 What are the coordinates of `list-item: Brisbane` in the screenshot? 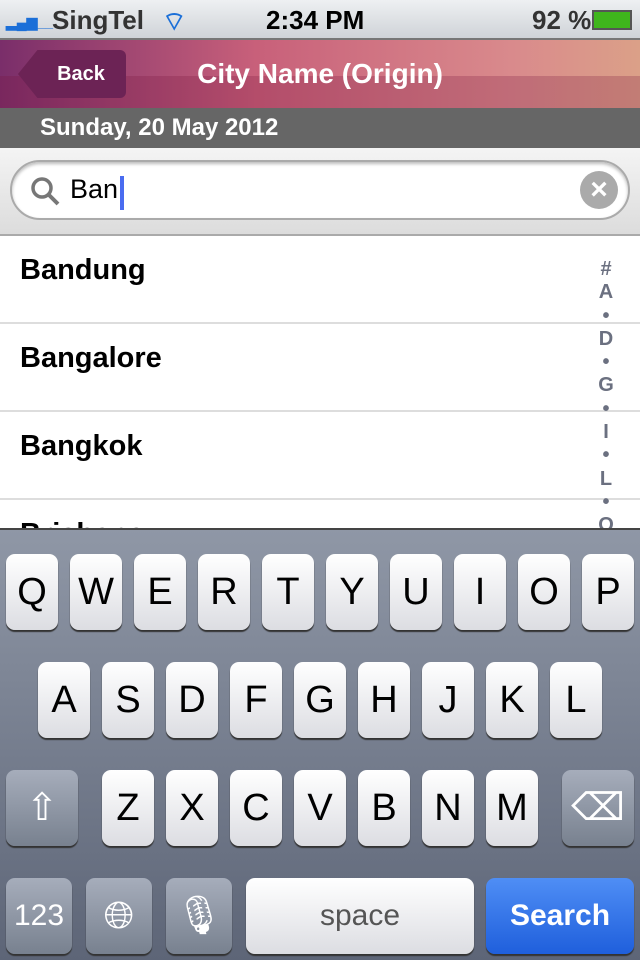 It's located at (320, 514).